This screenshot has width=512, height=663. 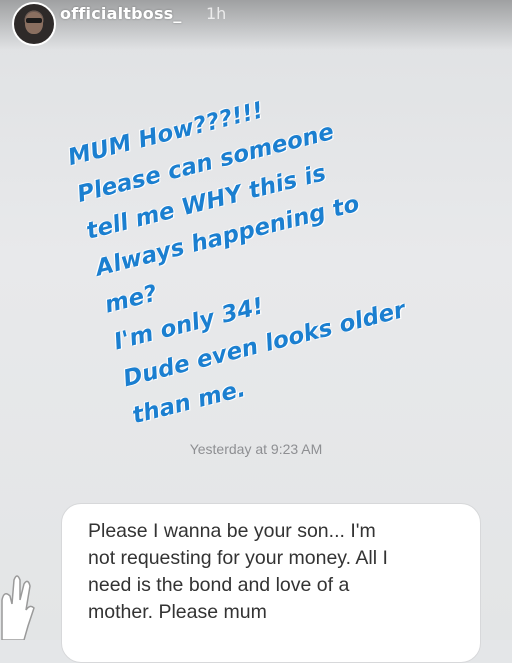 I want to click on post-time: 1h, so click(x=216, y=13).